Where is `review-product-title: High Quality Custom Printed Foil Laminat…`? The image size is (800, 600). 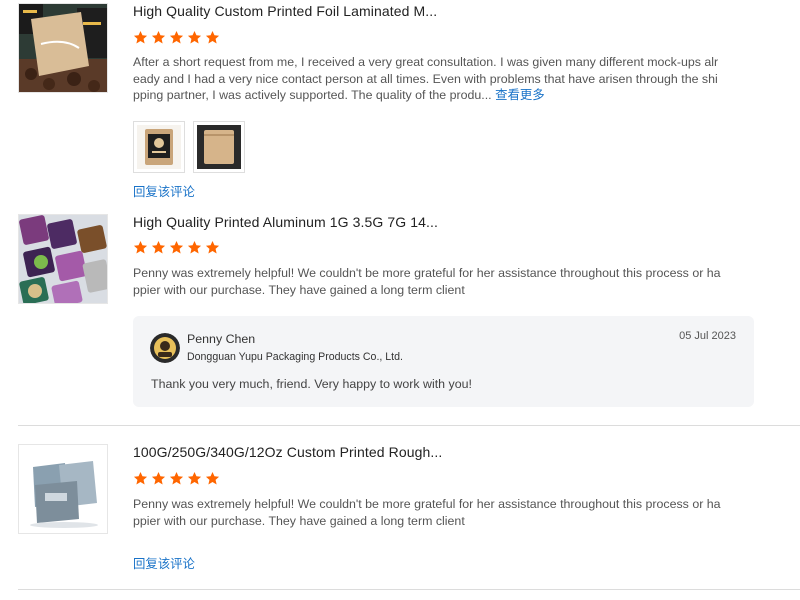 review-product-title: High Quality Custom Printed Foil Laminat… is located at coordinates (285, 11).